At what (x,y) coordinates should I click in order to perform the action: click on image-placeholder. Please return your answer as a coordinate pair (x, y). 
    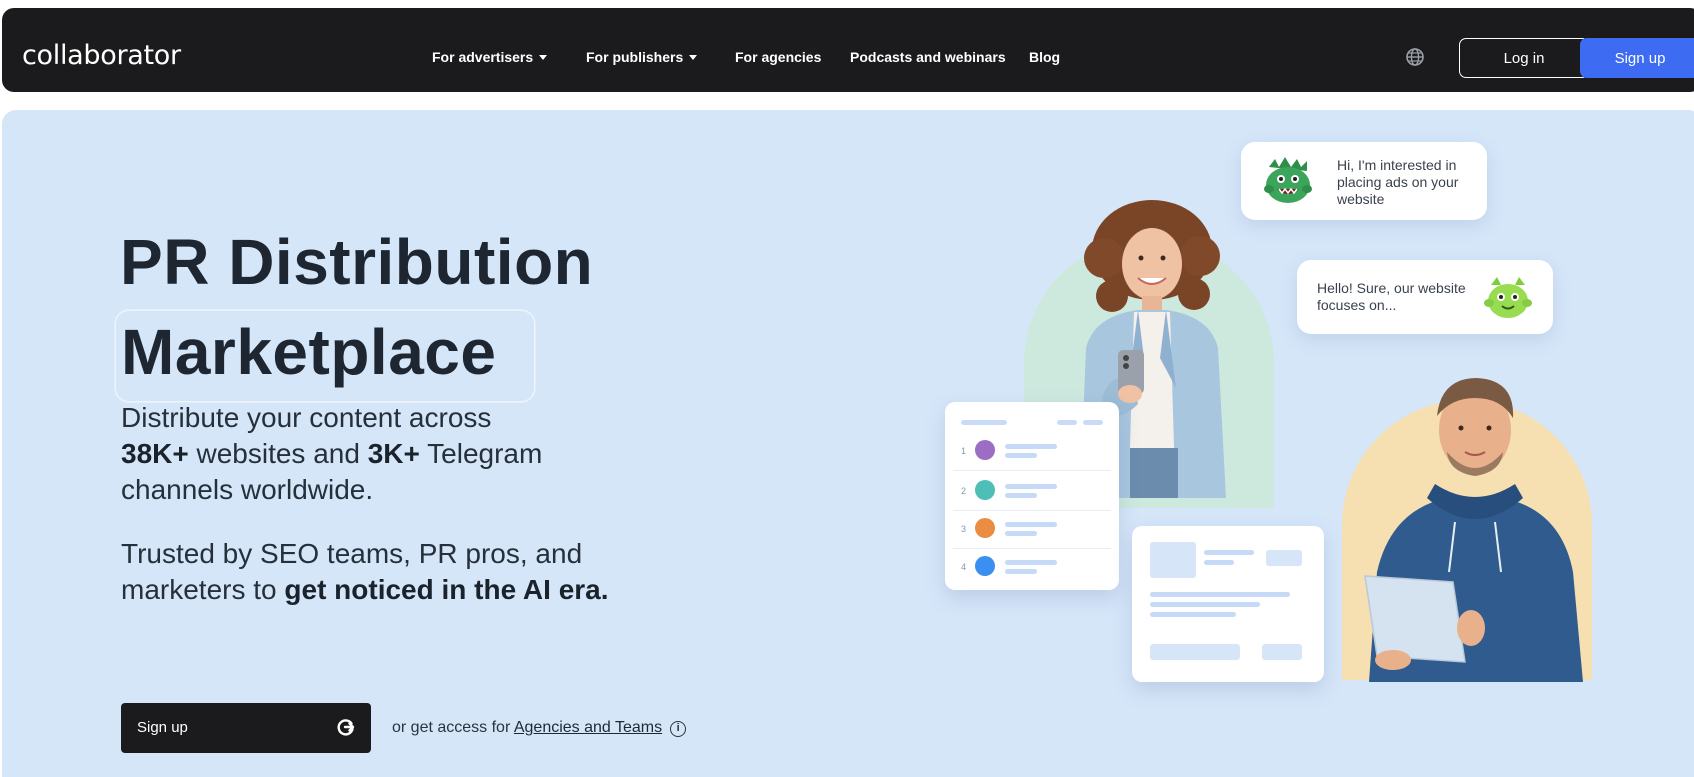
    Looking at the image, I should click on (1173, 560).